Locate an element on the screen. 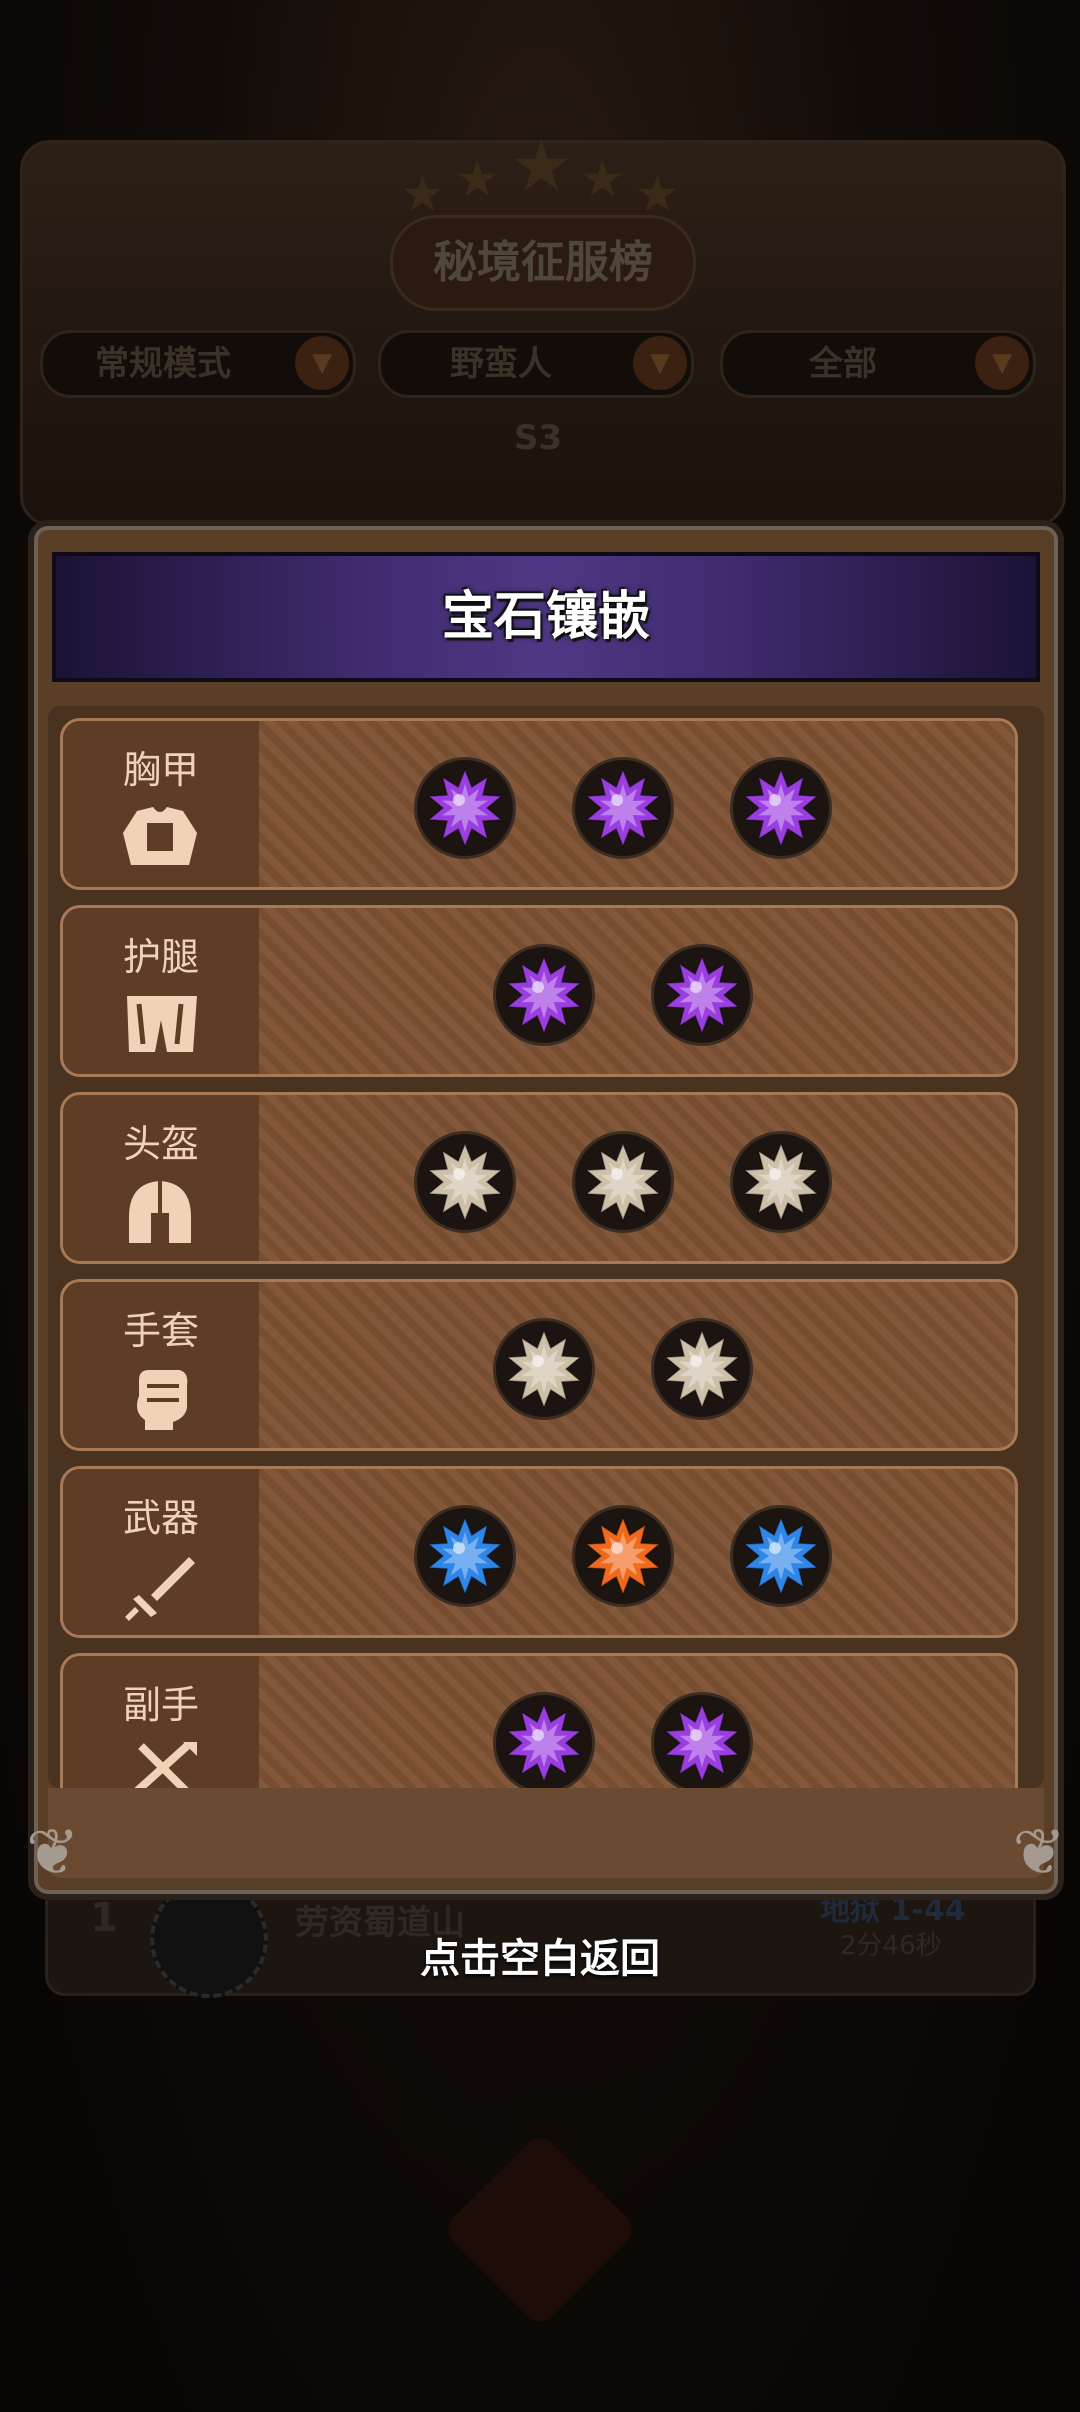 This screenshot has height=2412, width=1080. leg-armor-icon is located at coordinates (160, 1025).